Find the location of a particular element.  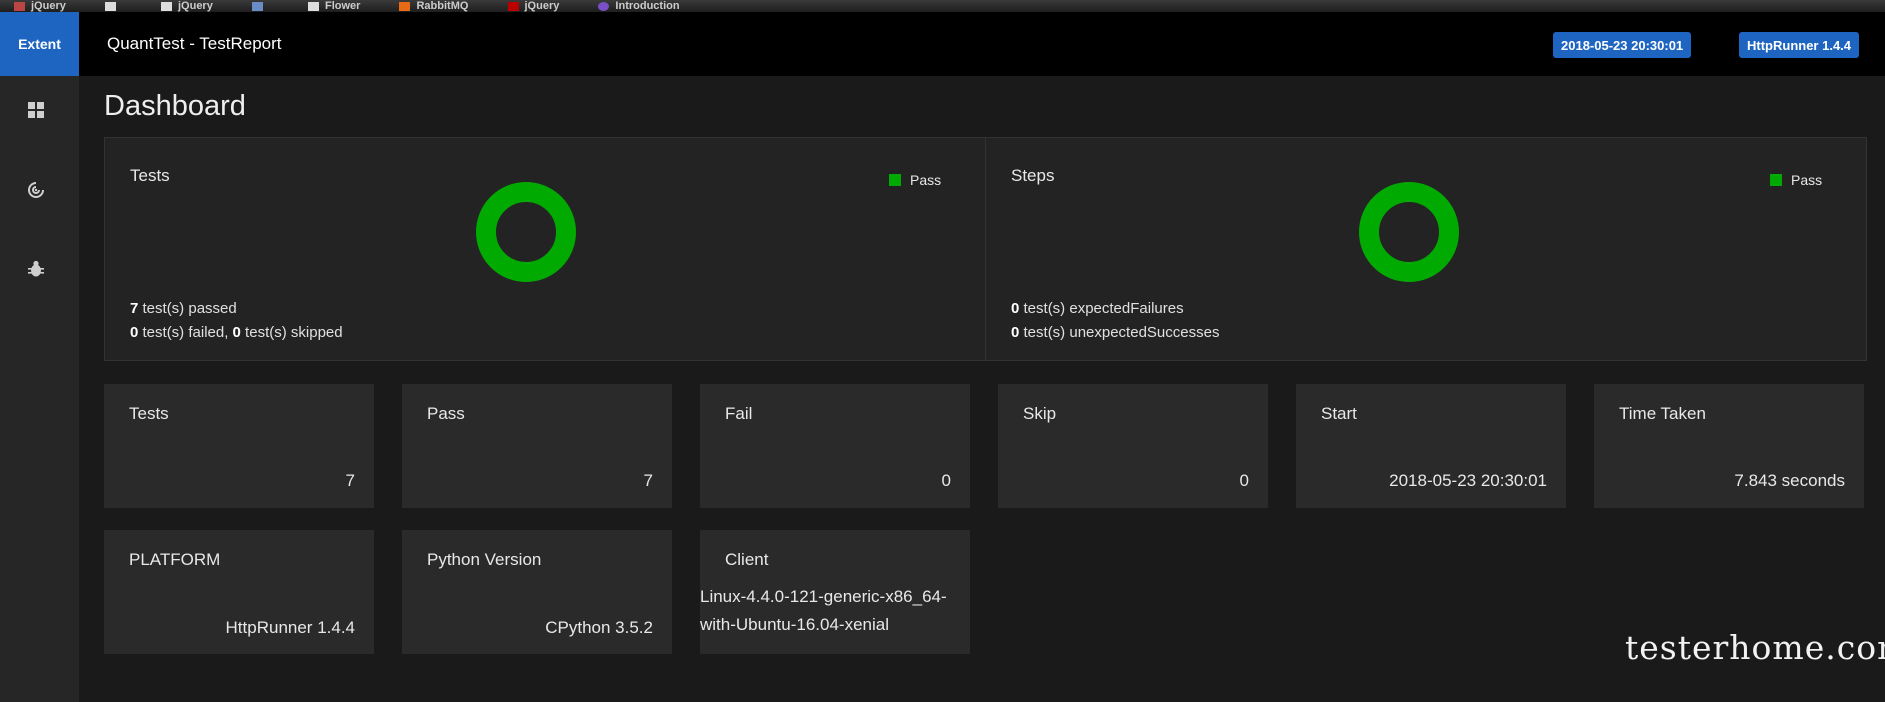

stat-label: Pass is located at coordinates (446, 413).